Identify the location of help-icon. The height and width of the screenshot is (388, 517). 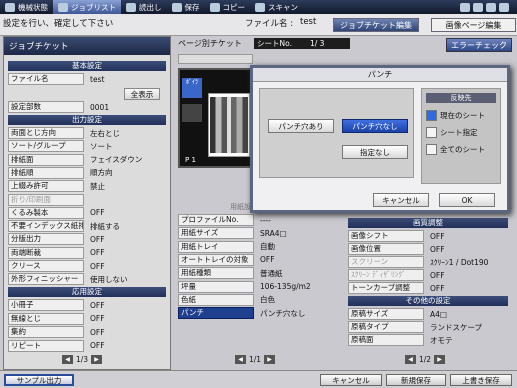
(504, 7).